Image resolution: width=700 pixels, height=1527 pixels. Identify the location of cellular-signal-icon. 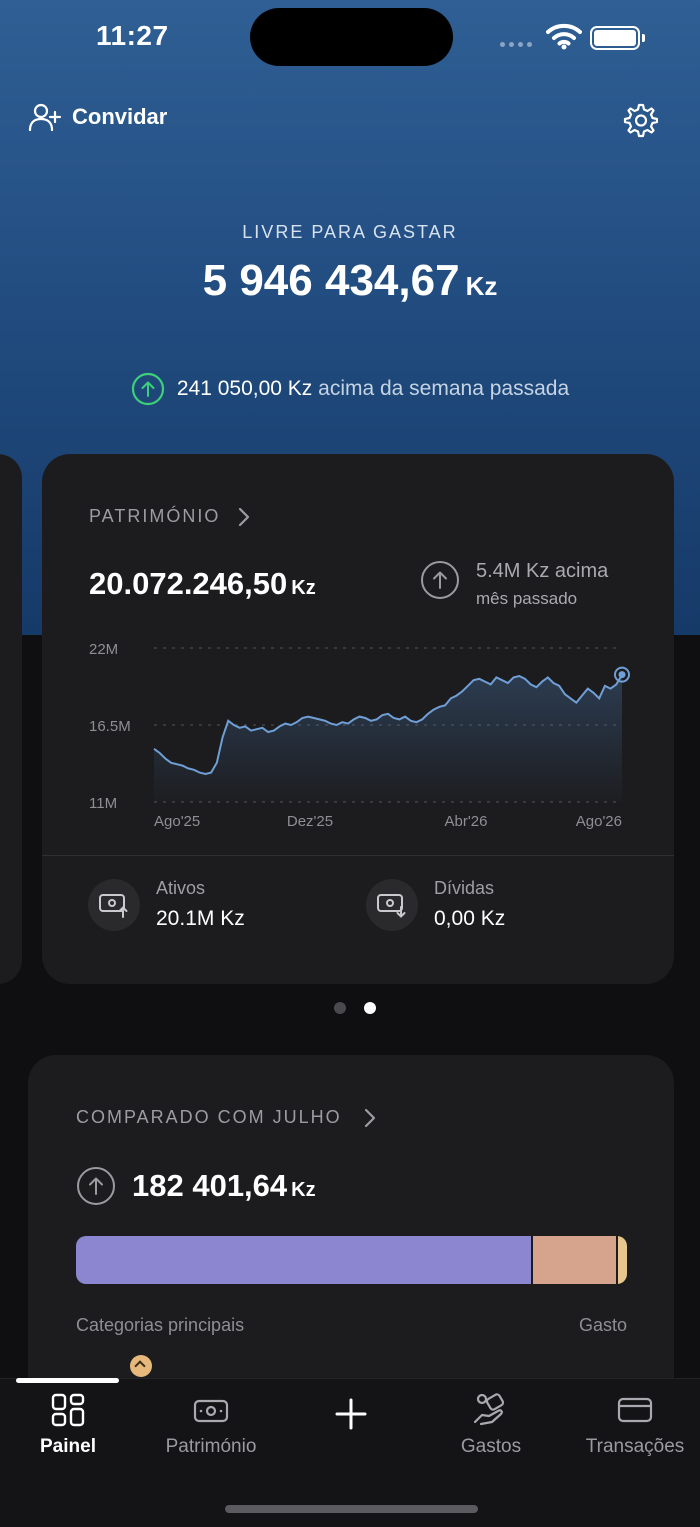
(516, 44).